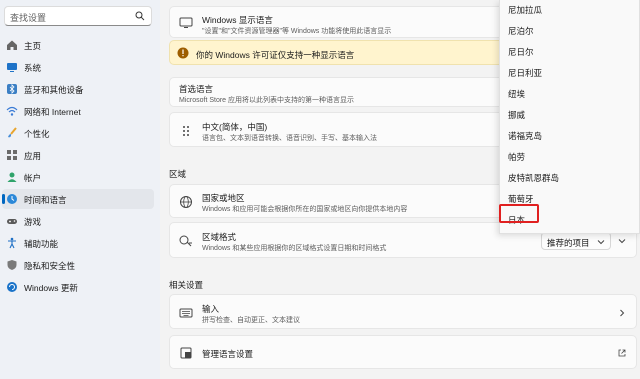 This screenshot has width=640, height=379. What do you see at coordinates (78, 133) in the screenshot?
I see `sidebar-item-personalization: 个性化` at bounding box center [78, 133].